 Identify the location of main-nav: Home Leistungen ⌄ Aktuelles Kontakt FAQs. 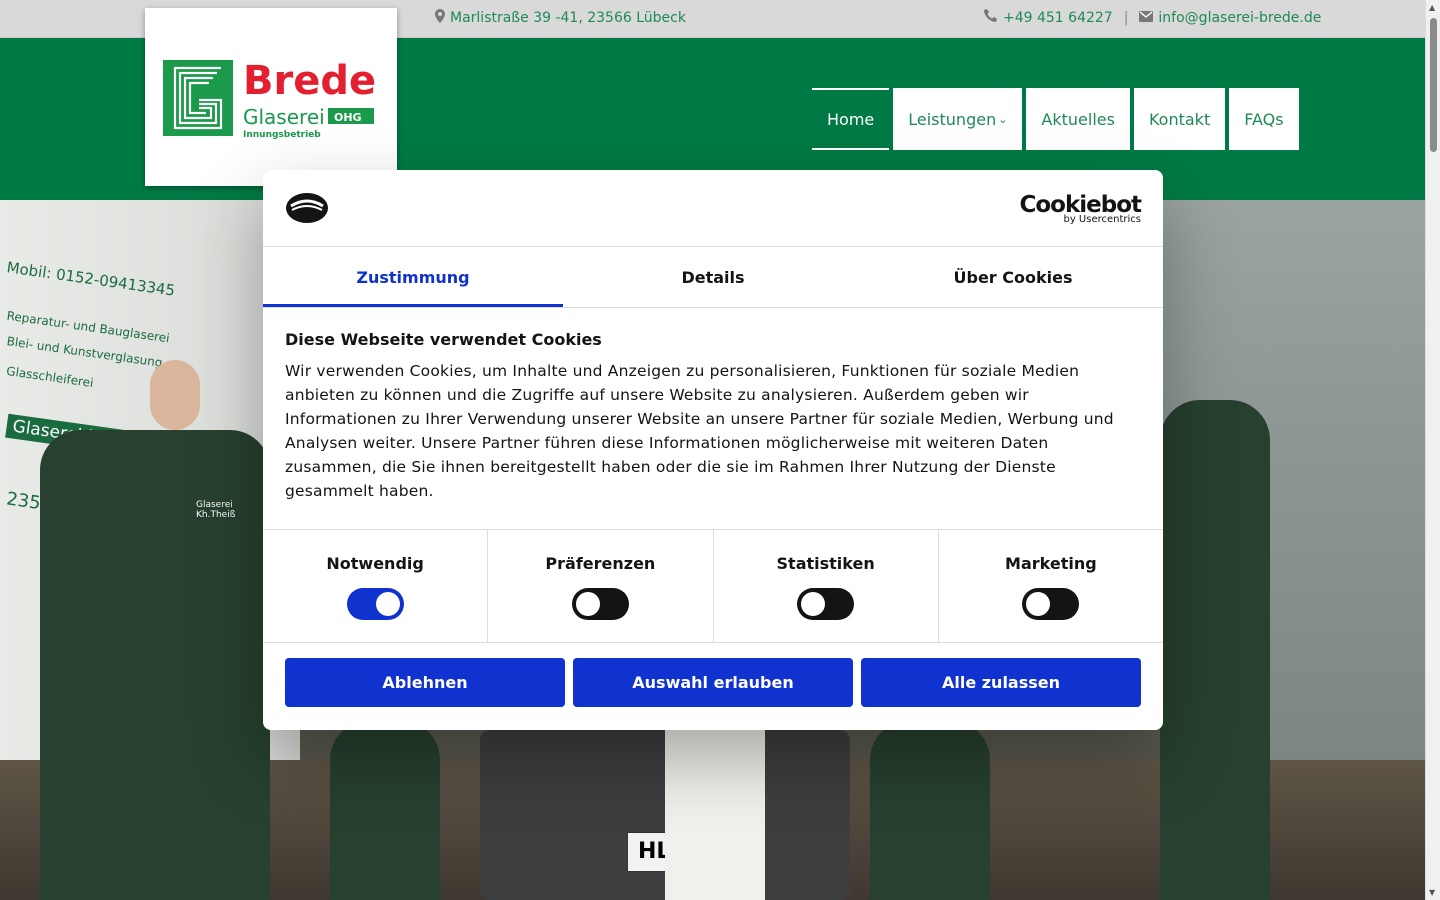
(1055, 119).